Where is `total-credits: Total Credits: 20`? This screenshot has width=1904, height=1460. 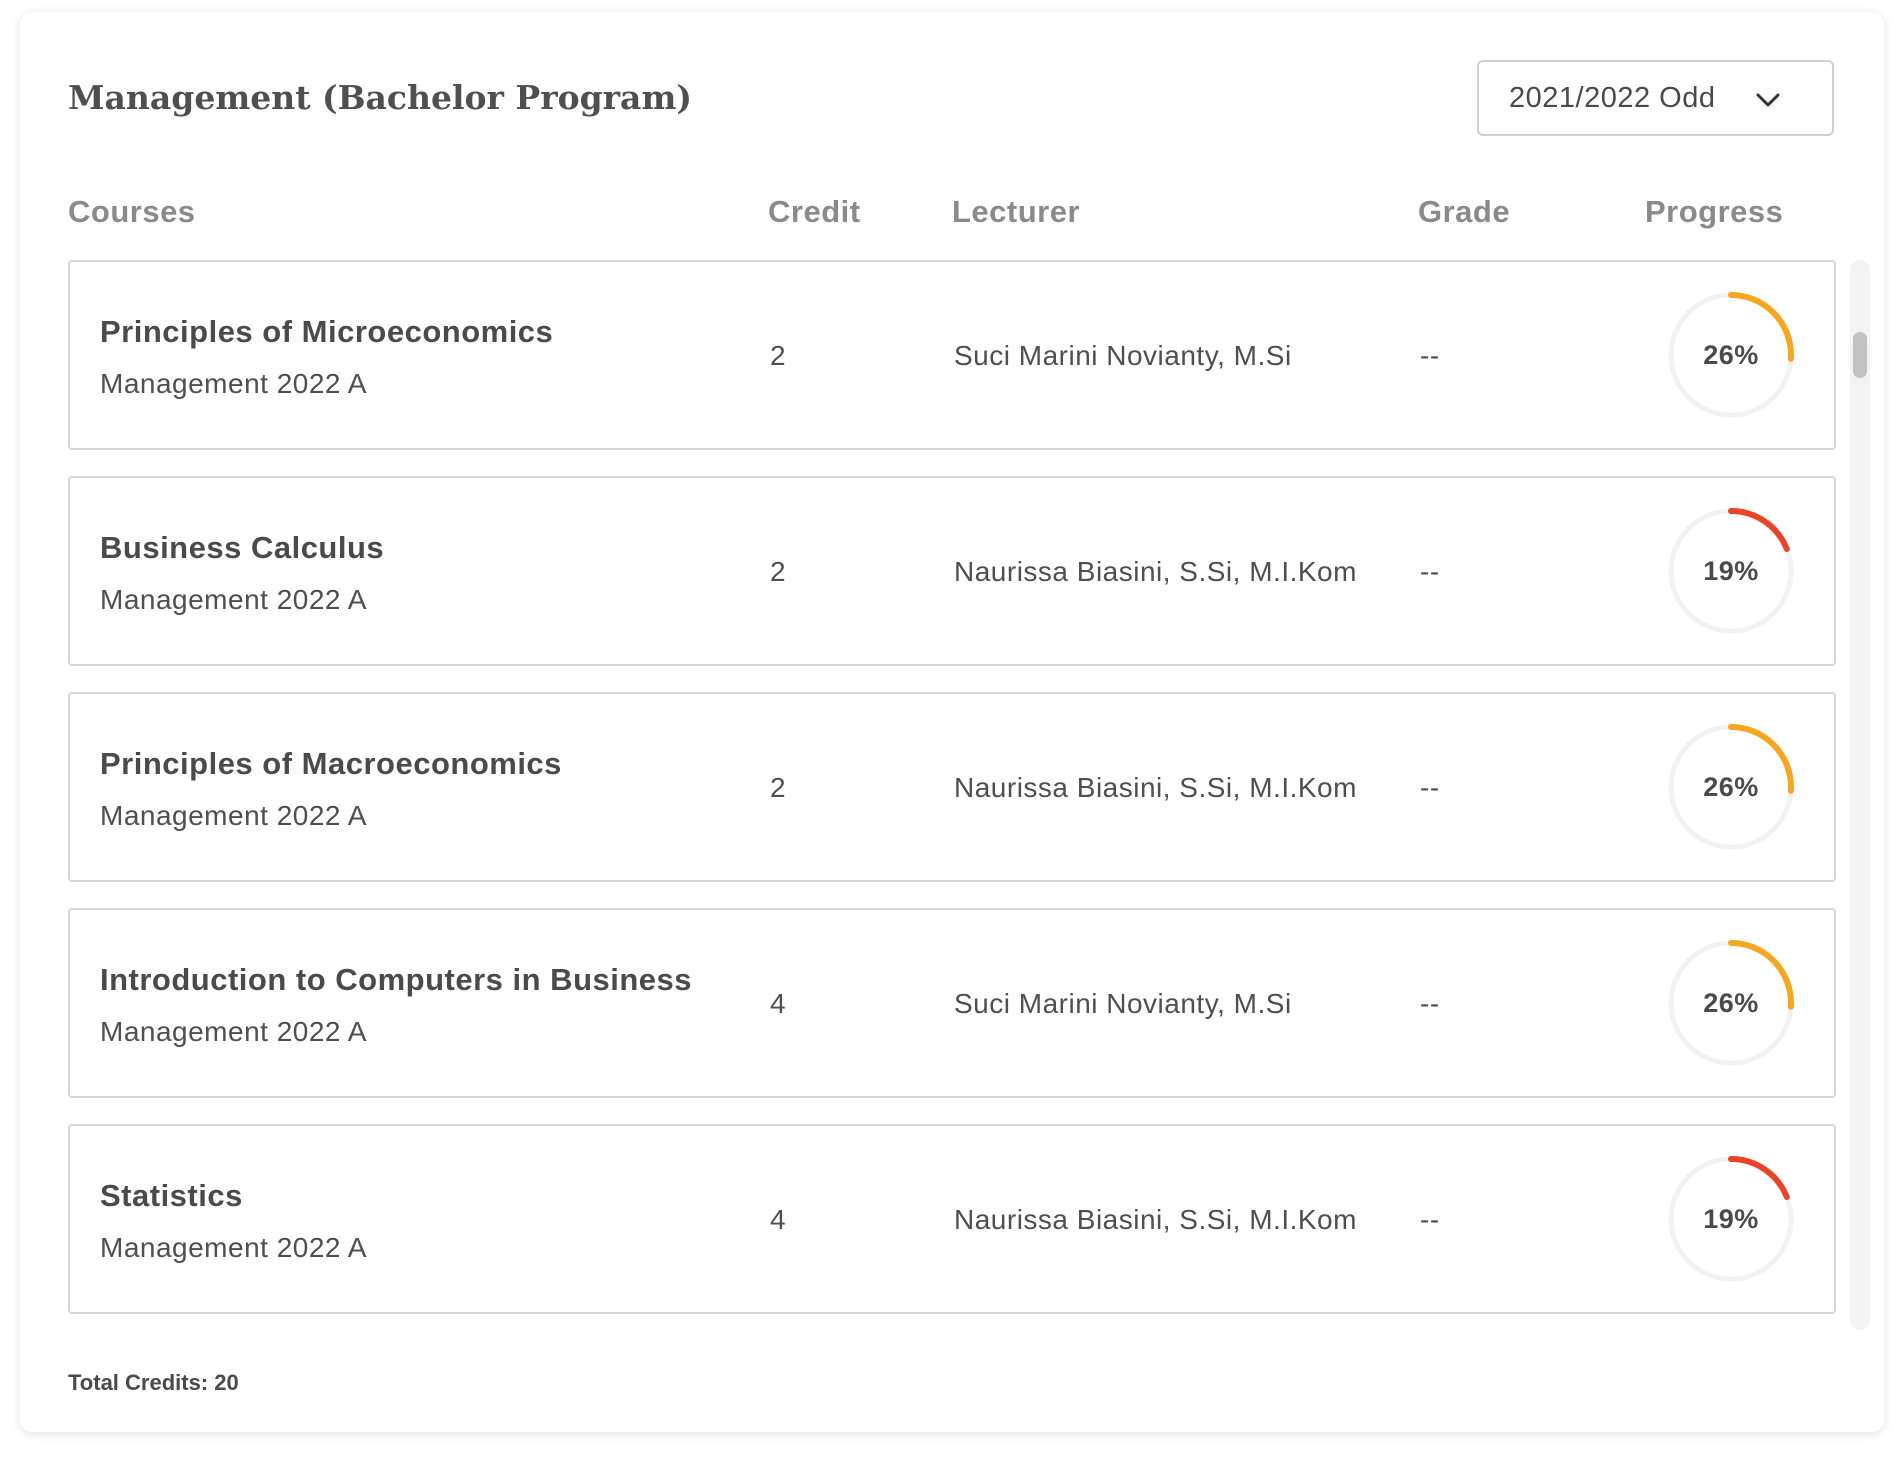
total-credits: Total Credits: 20 is located at coordinates (153, 1382).